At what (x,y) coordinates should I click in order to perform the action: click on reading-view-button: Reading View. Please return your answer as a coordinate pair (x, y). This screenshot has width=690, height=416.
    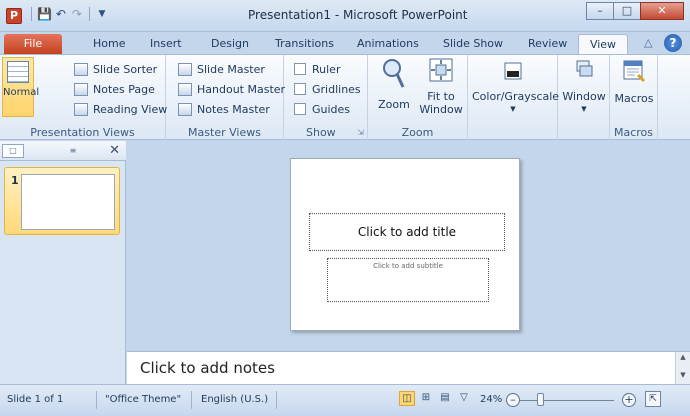
    Looking at the image, I should click on (120, 109).